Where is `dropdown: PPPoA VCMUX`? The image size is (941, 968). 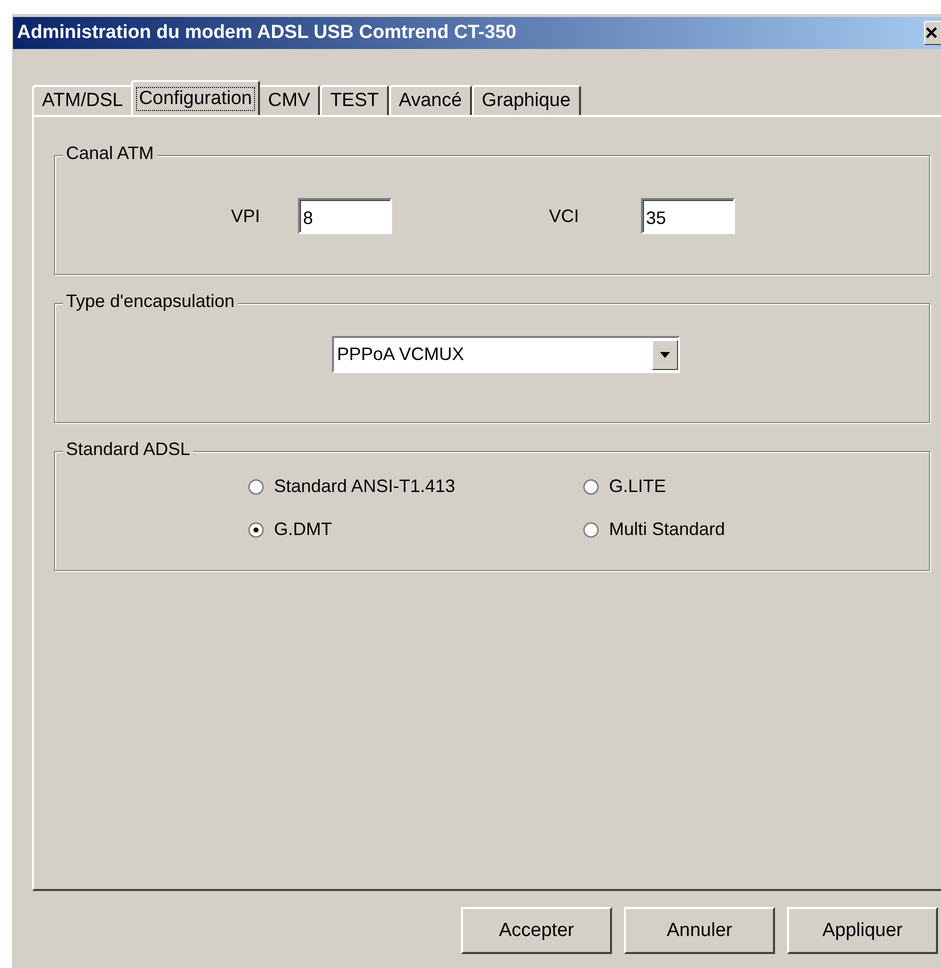
dropdown: PPPoA VCMUX is located at coordinates (506, 354).